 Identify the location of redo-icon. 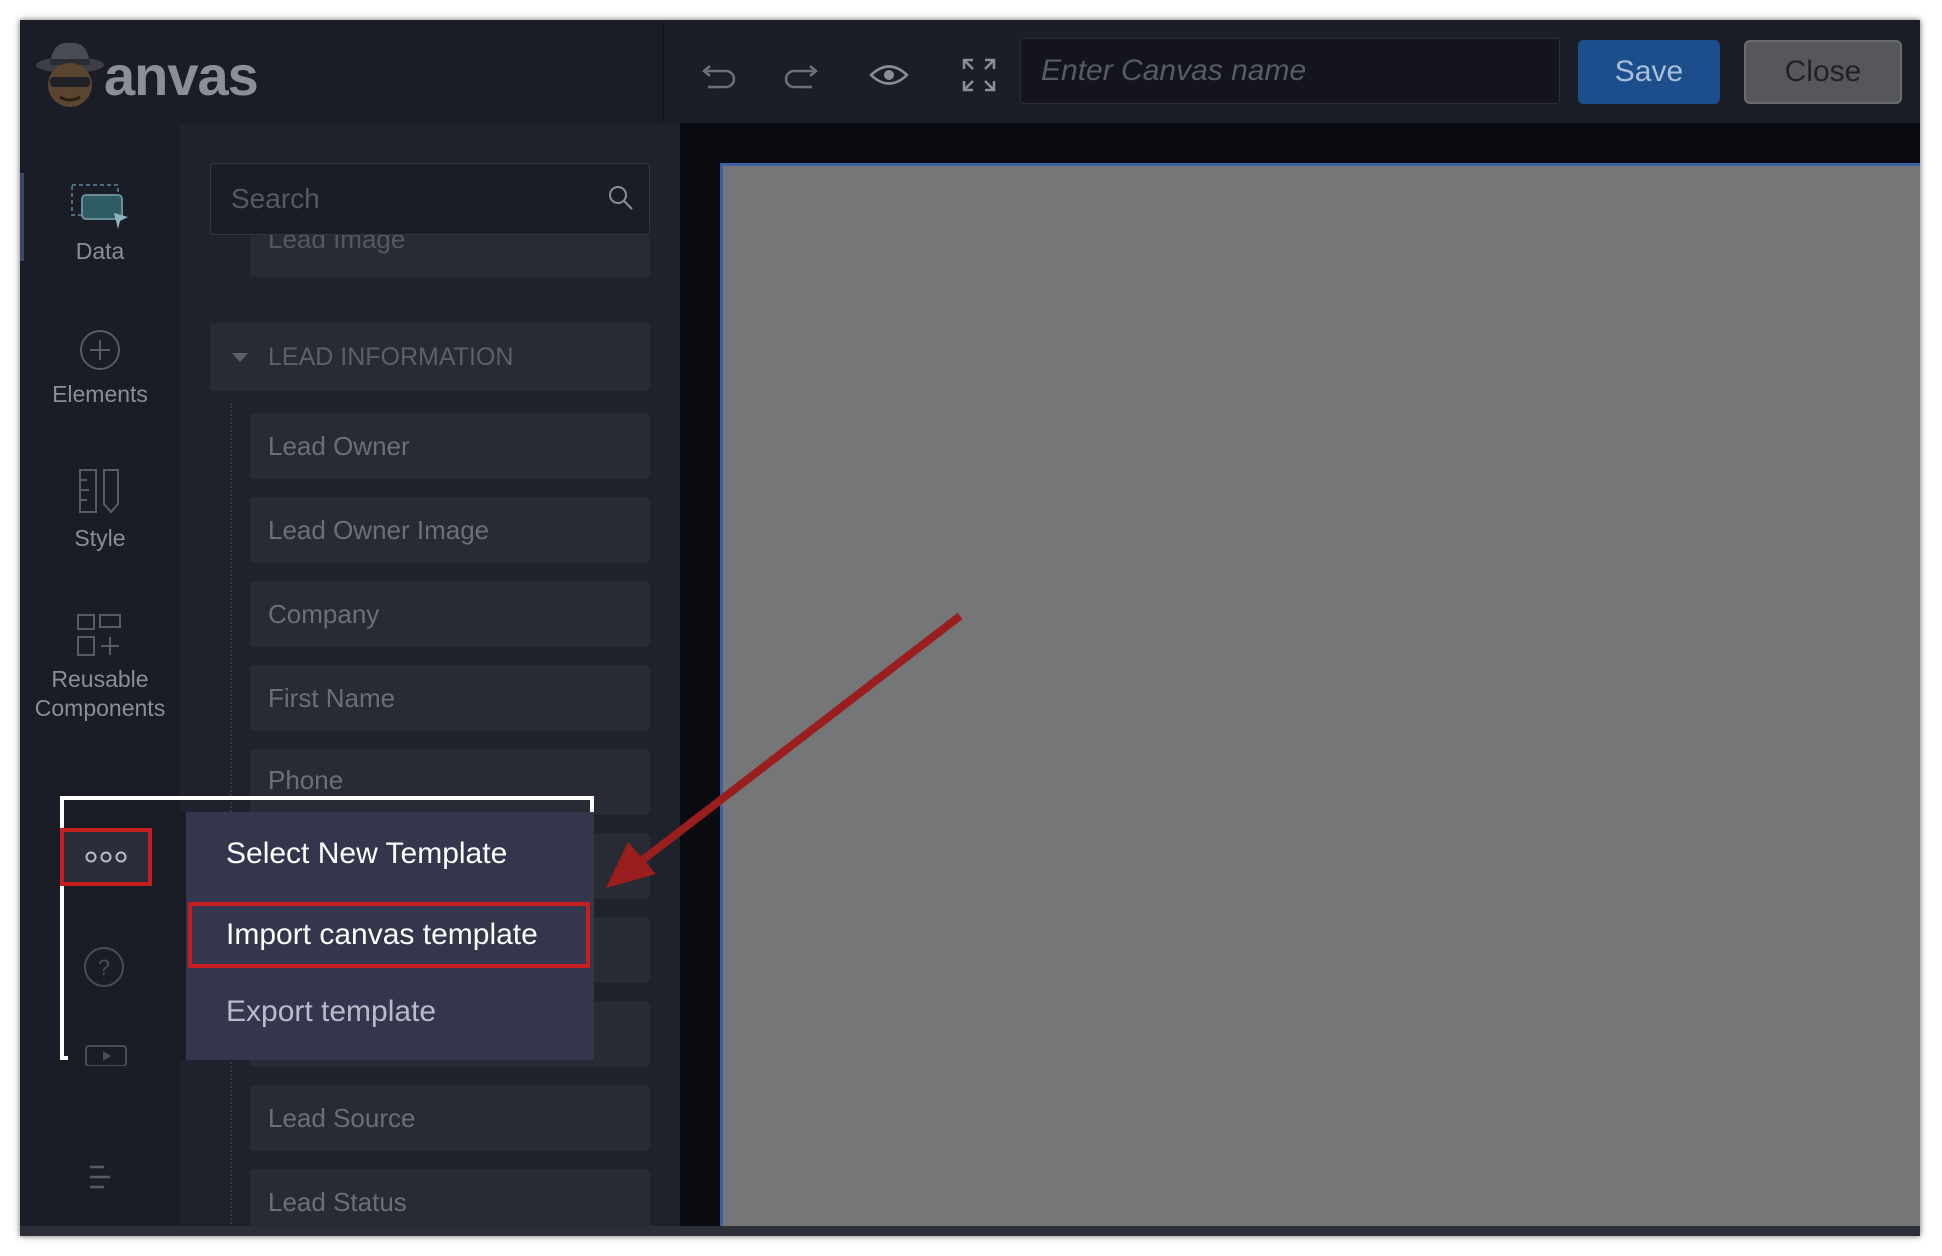
(801, 77).